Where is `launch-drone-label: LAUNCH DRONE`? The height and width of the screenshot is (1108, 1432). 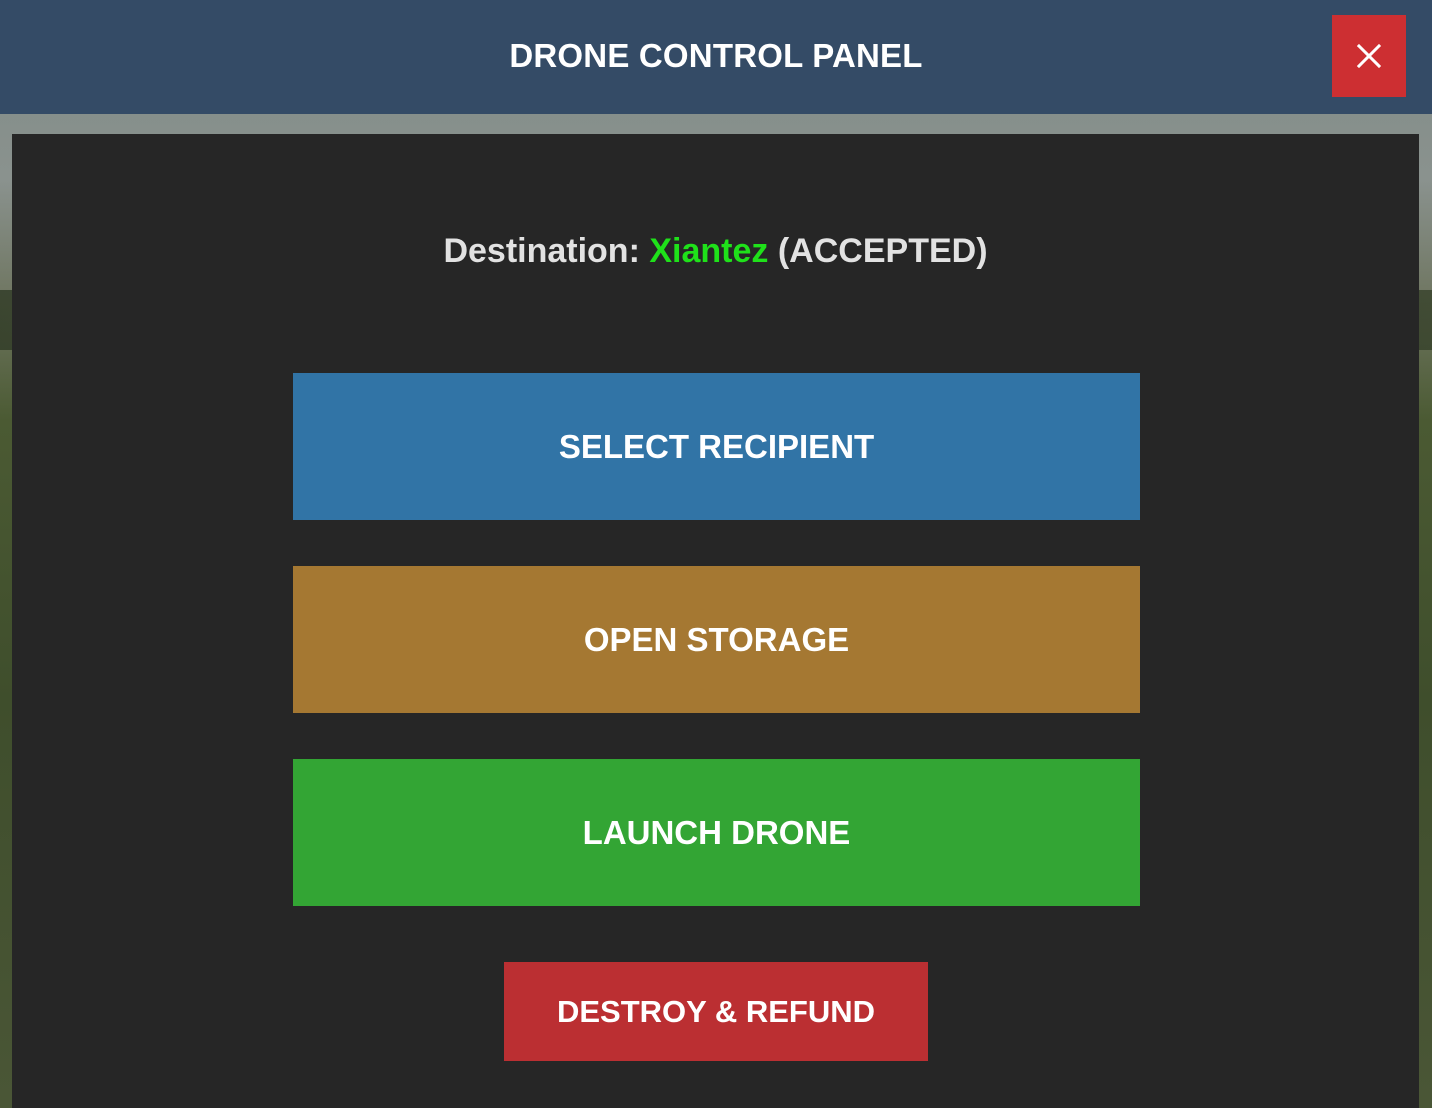 launch-drone-label: LAUNCH DRONE is located at coordinates (716, 832).